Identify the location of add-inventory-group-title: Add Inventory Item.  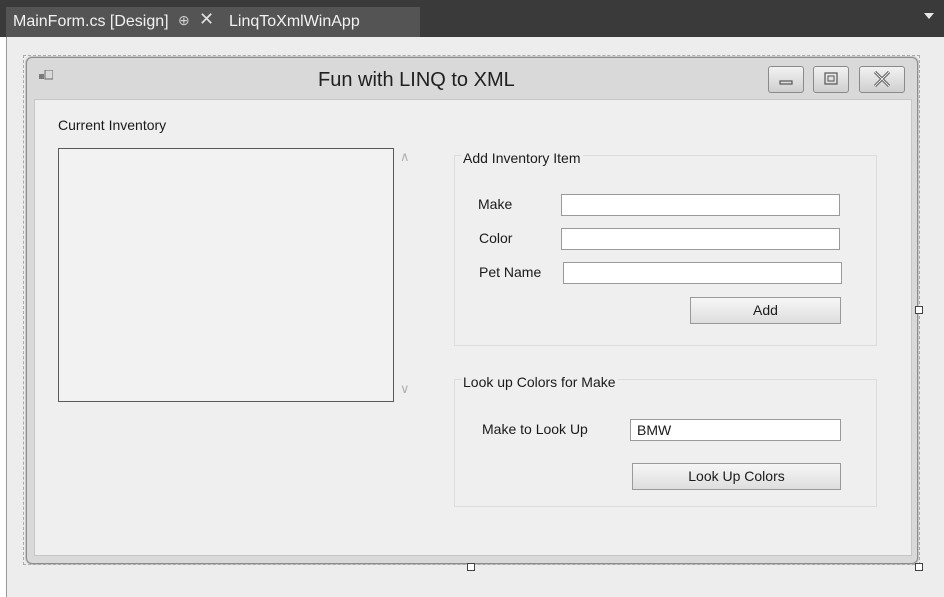
(522, 158).